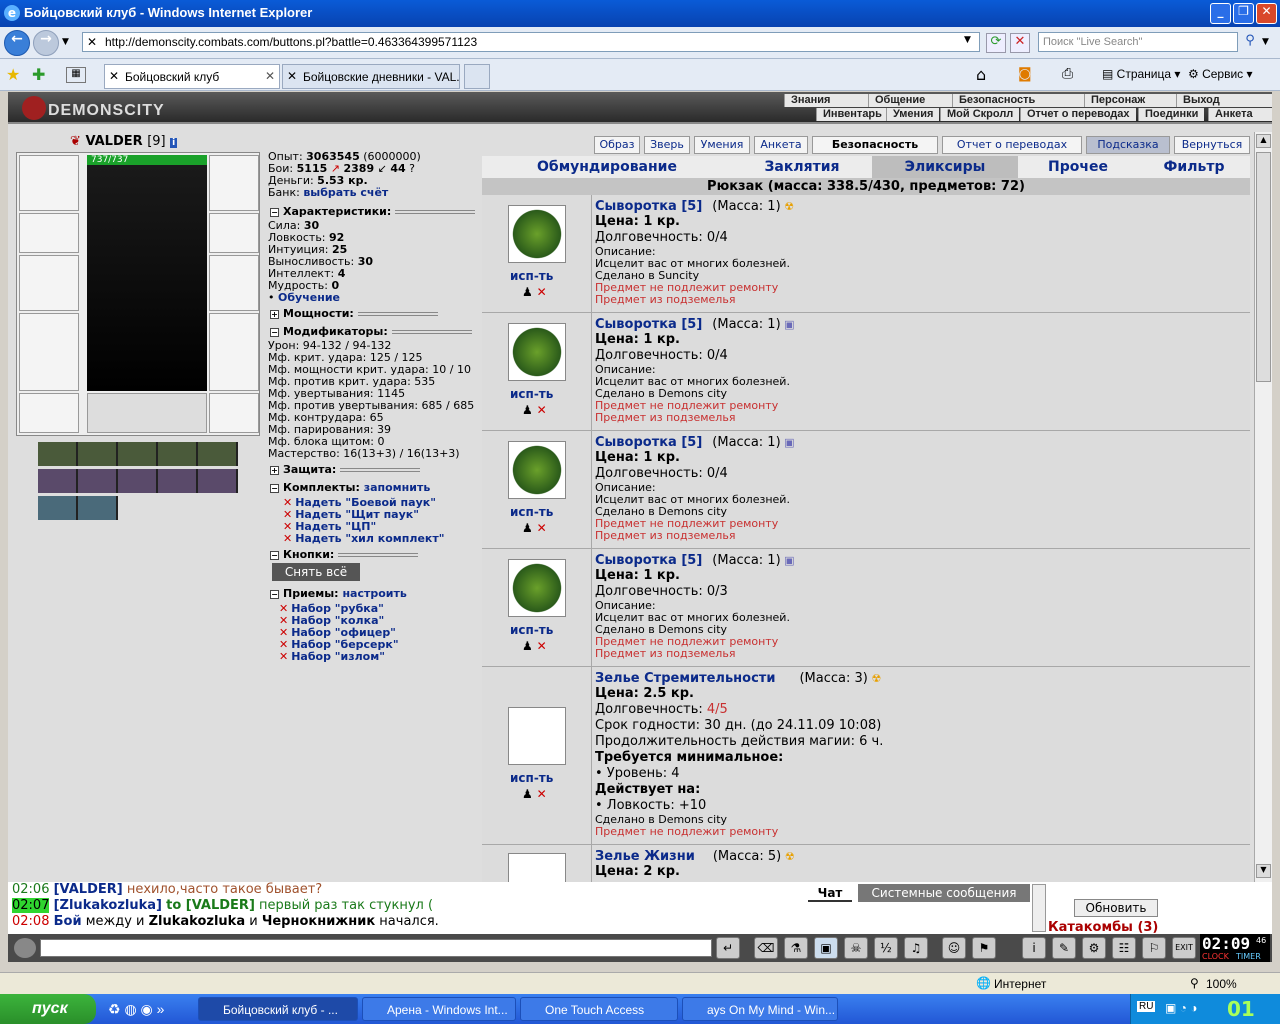  I want to click on maximize-button: ❐, so click(1243, 13).